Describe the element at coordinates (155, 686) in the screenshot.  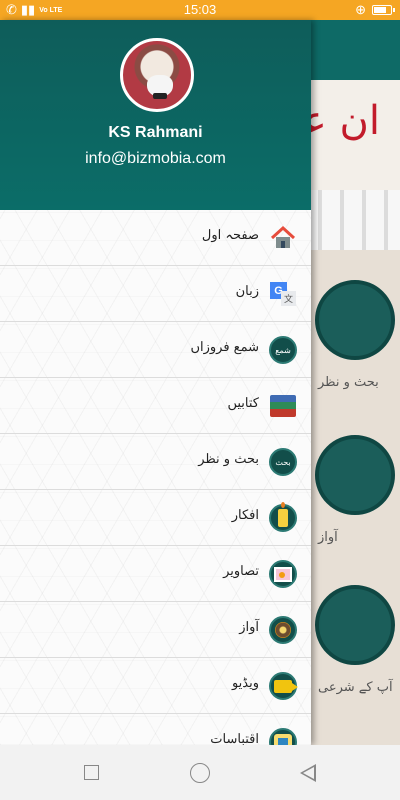
I see `menu-item-video: ویڈیو` at that location.